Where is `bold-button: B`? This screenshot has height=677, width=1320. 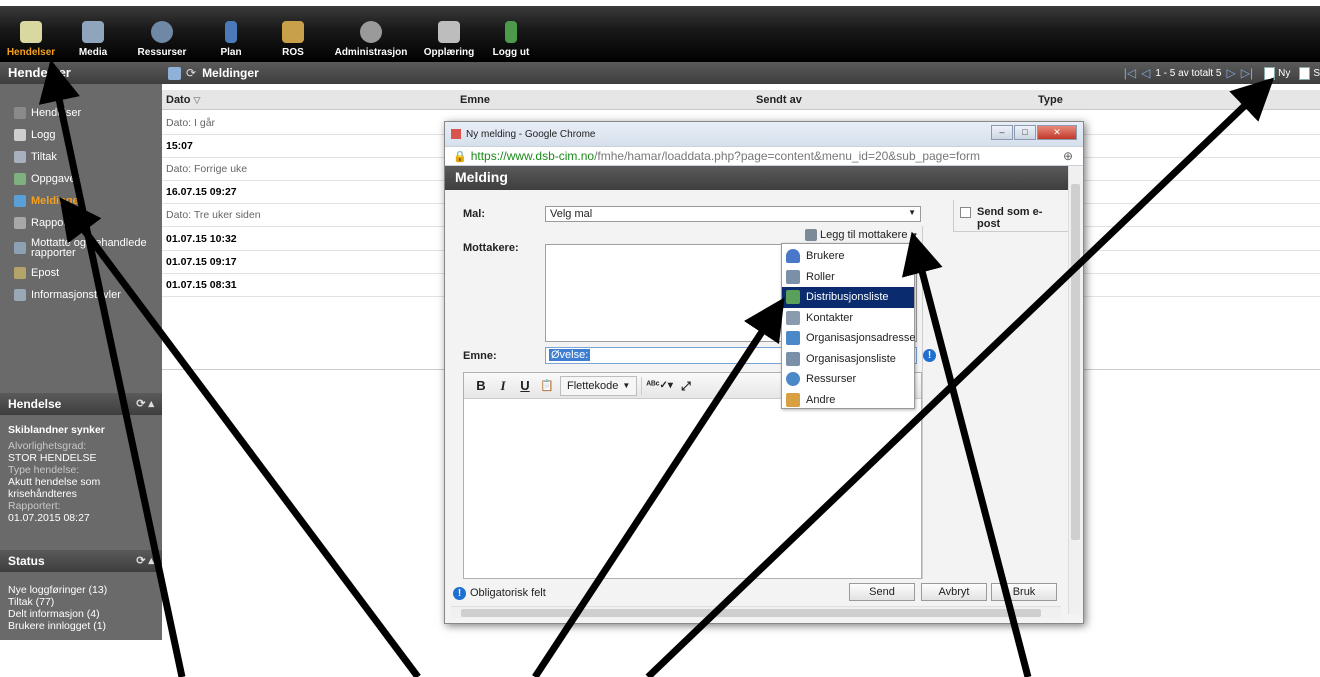 bold-button: B is located at coordinates (481, 386).